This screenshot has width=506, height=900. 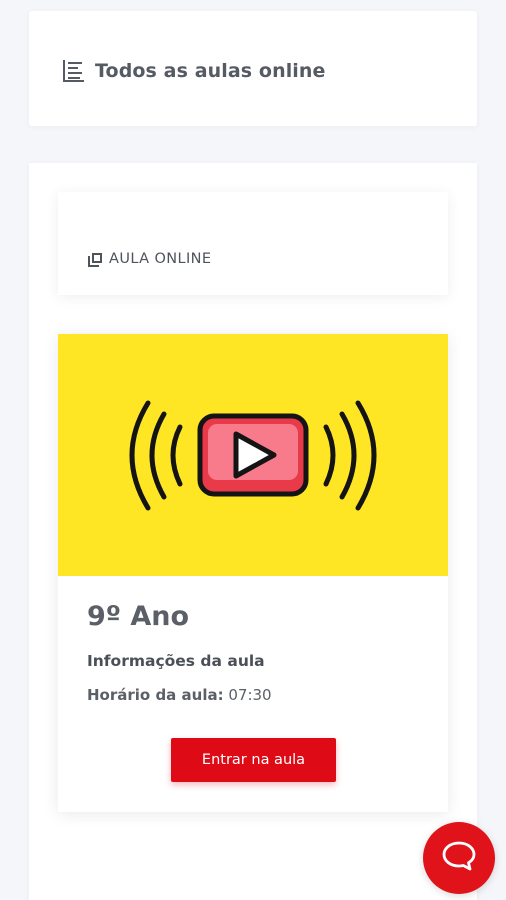 What do you see at coordinates (250, 695) in the screenshot?
I see `lesson-time-value: 07:30` at bounding box center [250, 695].